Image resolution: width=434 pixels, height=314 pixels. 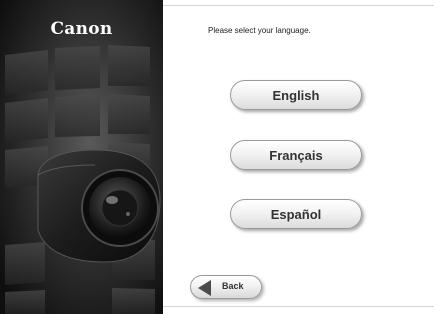 I want to click on back-label: Back, so click(x=233, y=286).